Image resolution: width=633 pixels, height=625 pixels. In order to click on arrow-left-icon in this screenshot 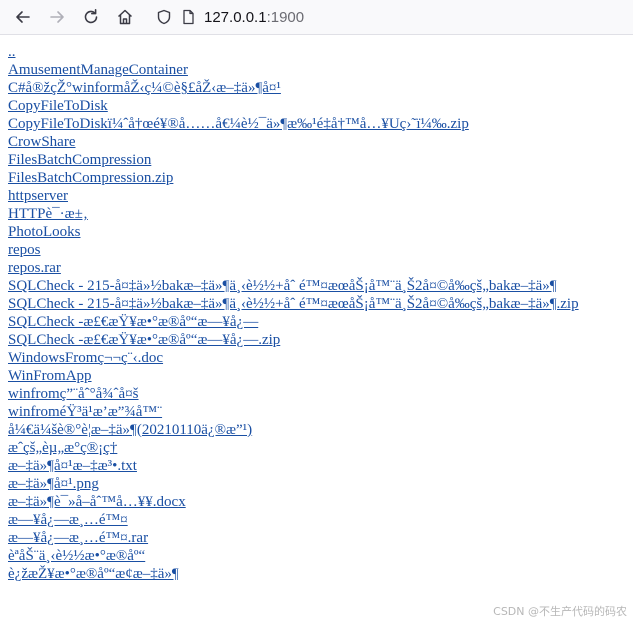, I will do `click(23, 17)`.